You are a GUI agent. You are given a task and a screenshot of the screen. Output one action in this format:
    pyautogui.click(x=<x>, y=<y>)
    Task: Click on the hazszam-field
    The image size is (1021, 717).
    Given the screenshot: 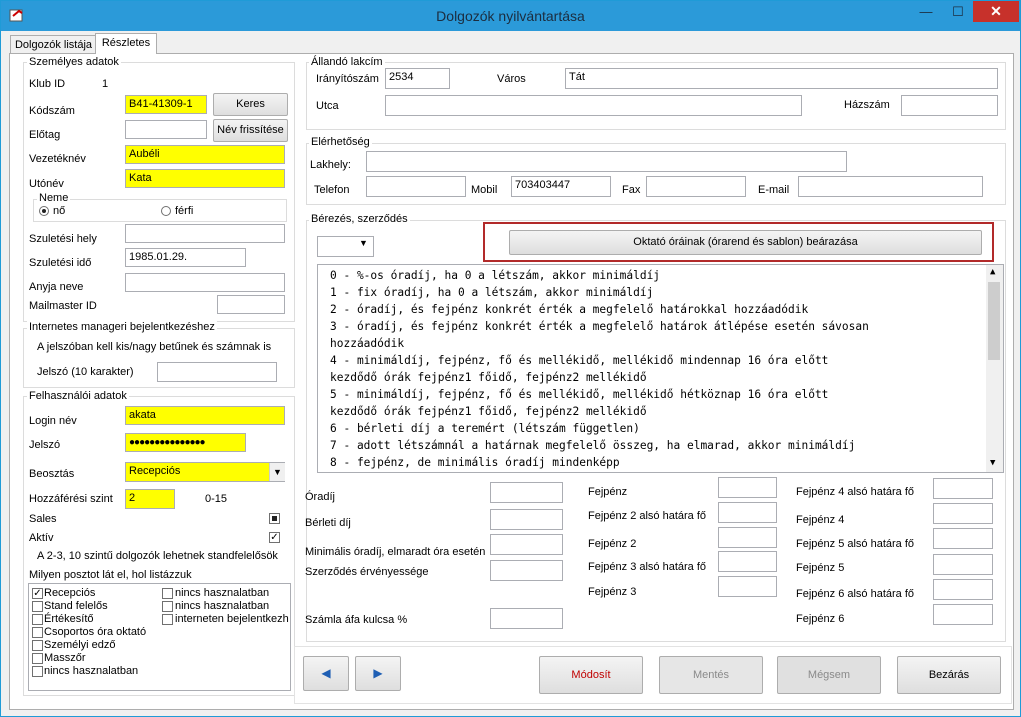 What is the action you would take?
    pyautogui.click(x=949, y=105)
    